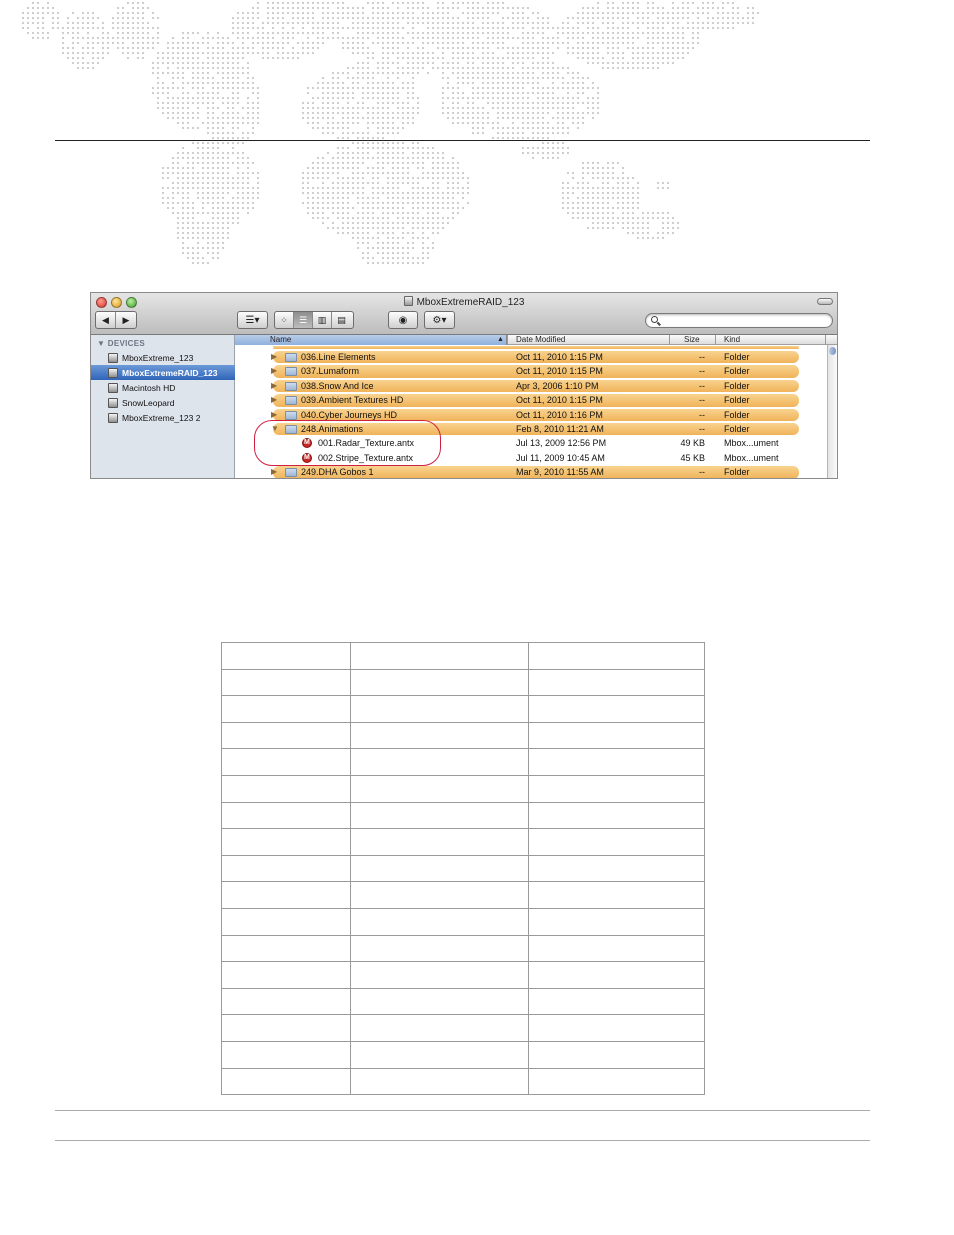  Describe the element at coordinates (341, 320) in the screenshot. I see `coverflow-view-button: ▤` at that location.